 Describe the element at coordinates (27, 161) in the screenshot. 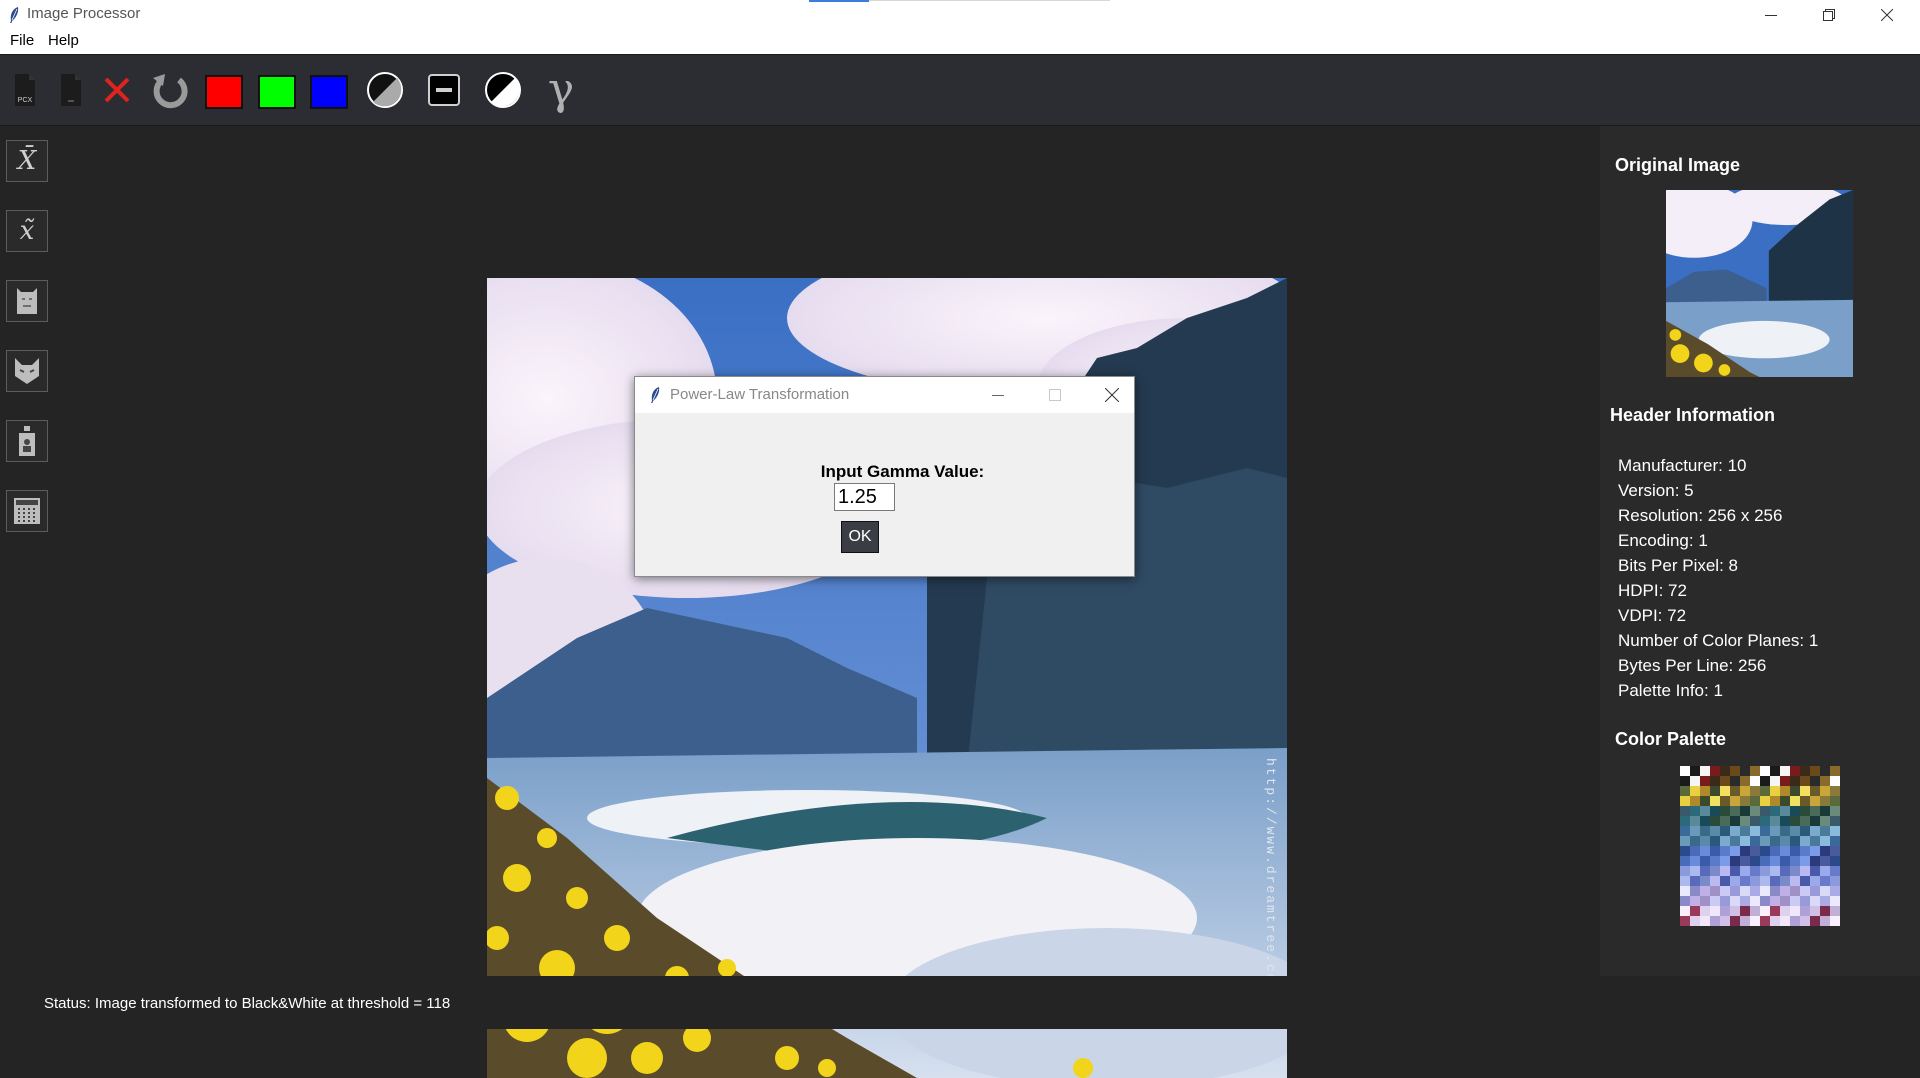

I see `mean-filter-button: X̄` at that location.